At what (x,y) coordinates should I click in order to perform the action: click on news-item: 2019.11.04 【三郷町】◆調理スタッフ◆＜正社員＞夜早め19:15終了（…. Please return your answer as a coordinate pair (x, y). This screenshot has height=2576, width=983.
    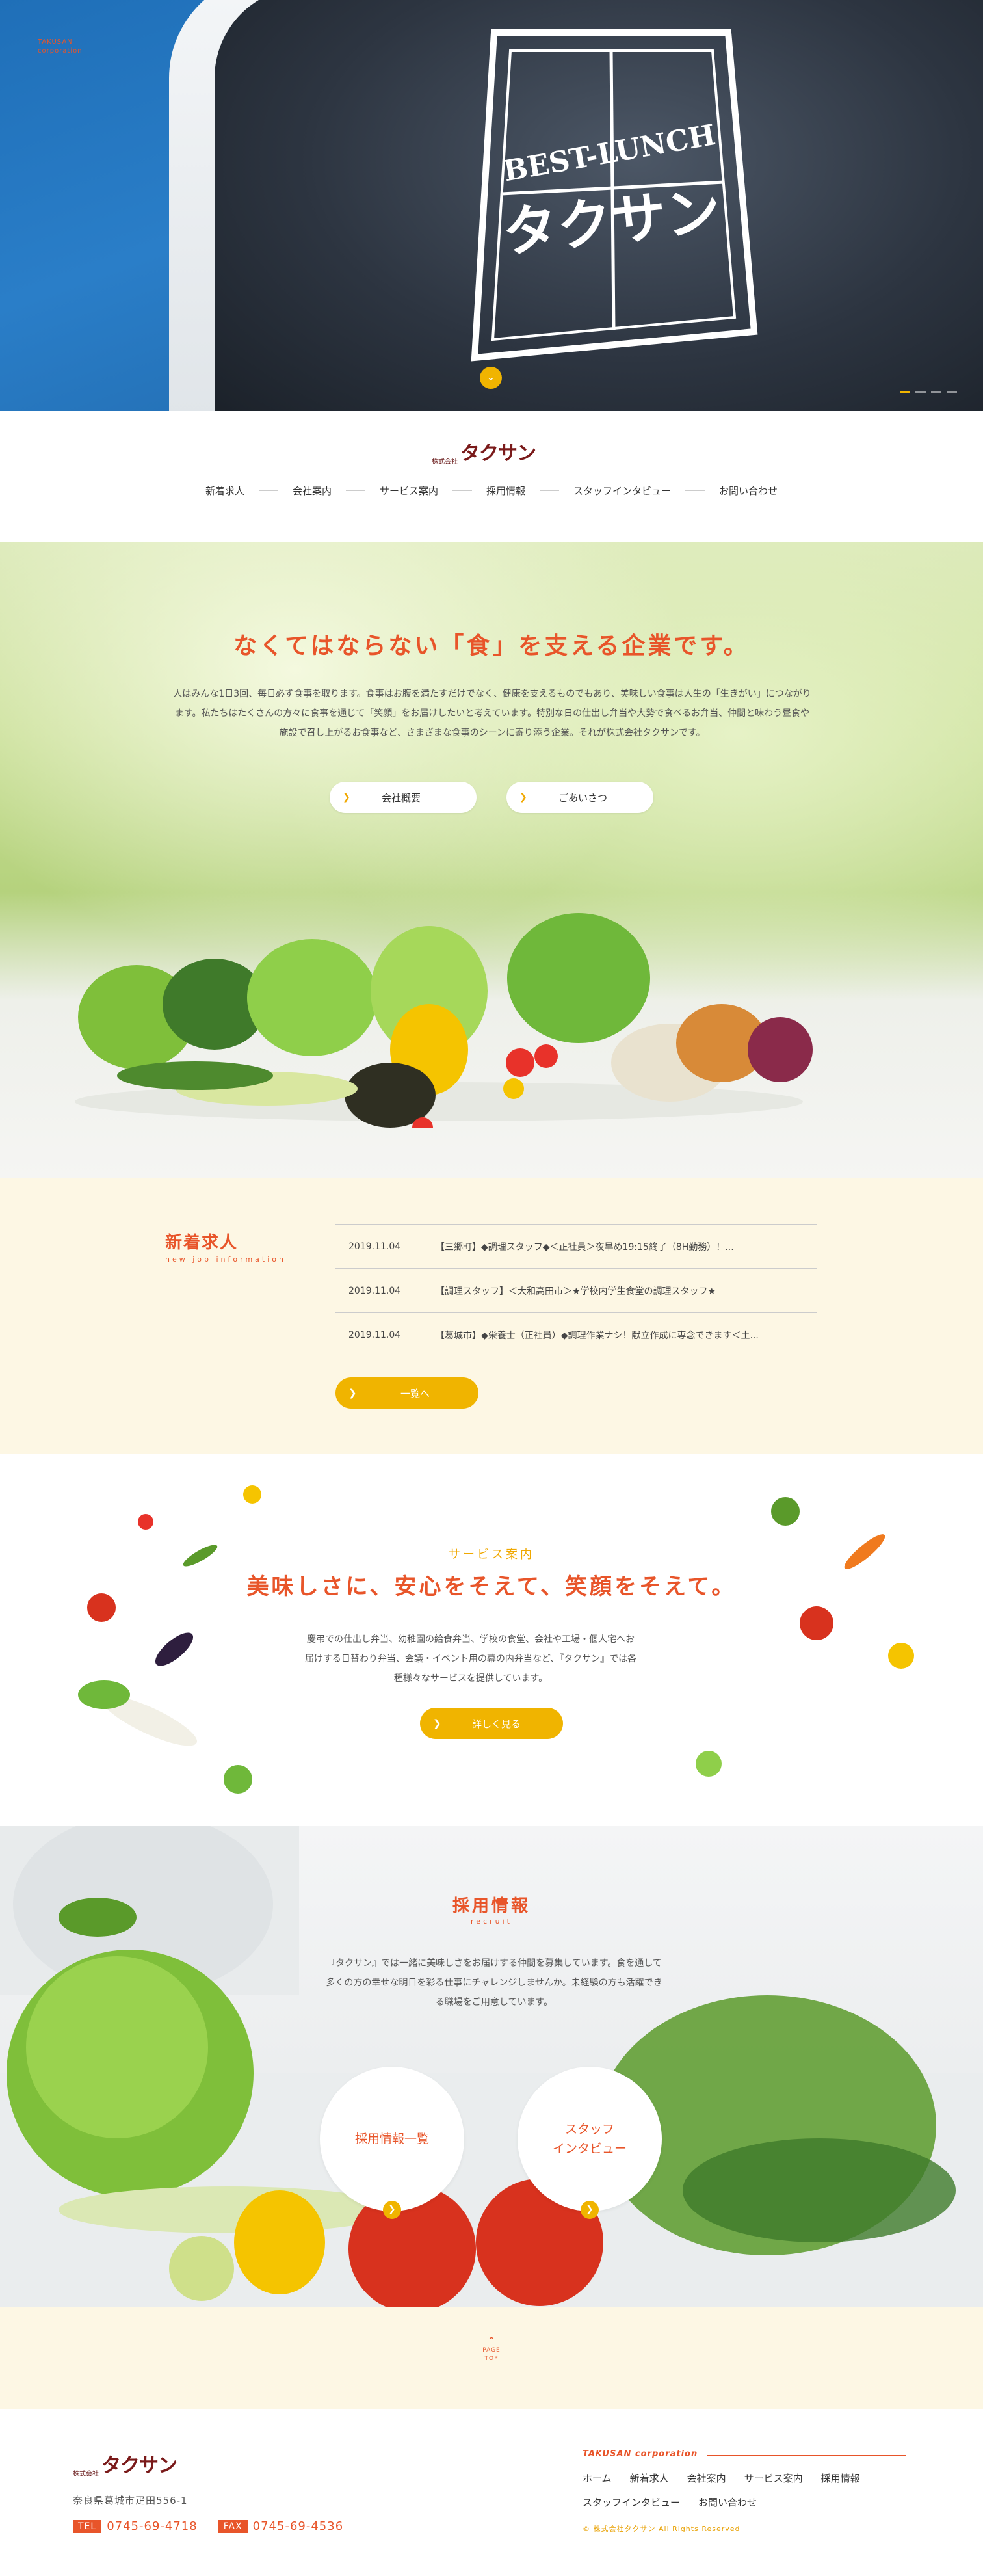
    Looking at the image, I should click on (576, 1247).